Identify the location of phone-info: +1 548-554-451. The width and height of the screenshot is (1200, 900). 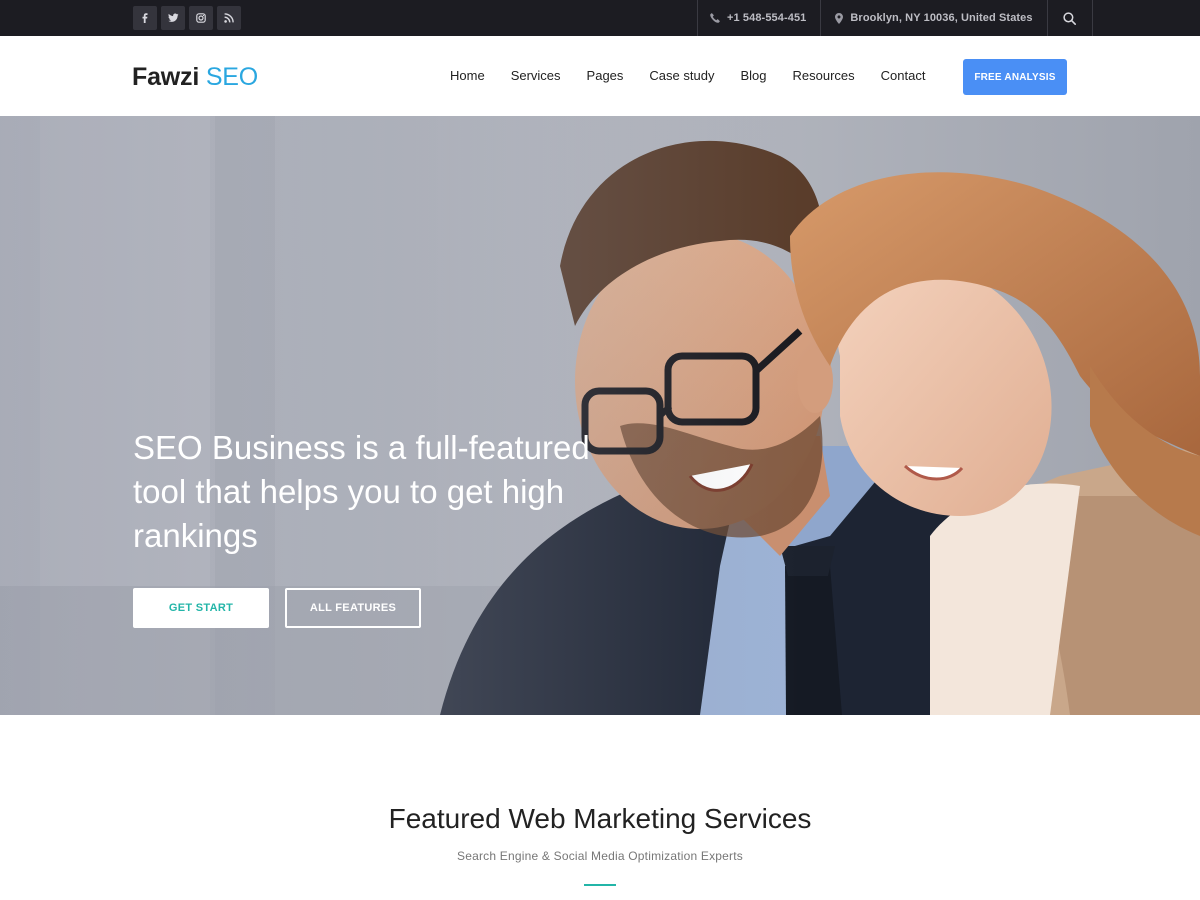
(758, 18).